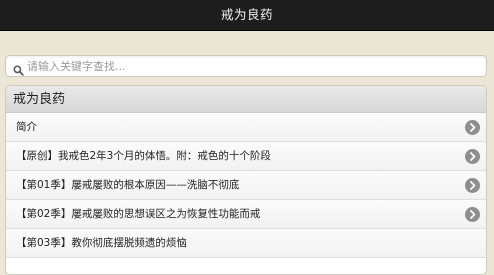  Describe the element at coordinates (253, 66) in the screenshot. I see `search-input` at that location.